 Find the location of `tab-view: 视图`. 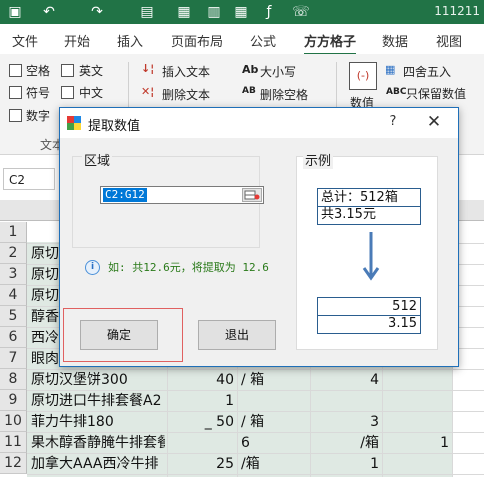

tab-view: 视图 is located at coordinates (449, 40).